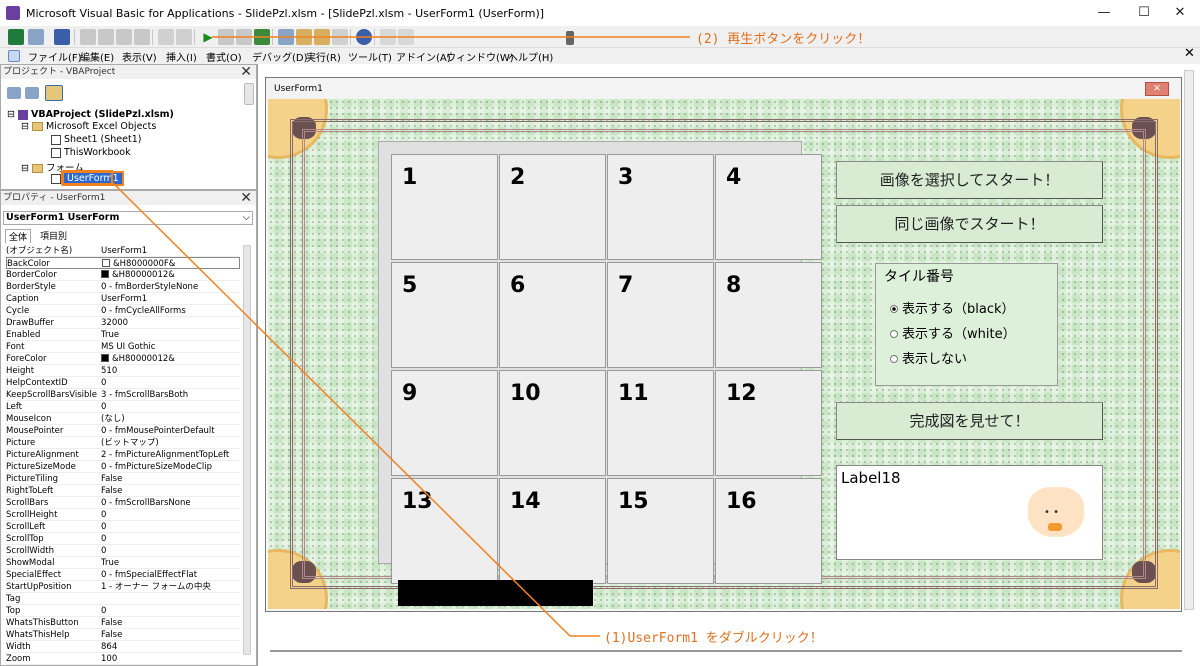 The width and height of the screenshot is (1200, 666). Describe the element at coordinates (87, 177) in the screenshot. I see `userform1-highlight` at that location.